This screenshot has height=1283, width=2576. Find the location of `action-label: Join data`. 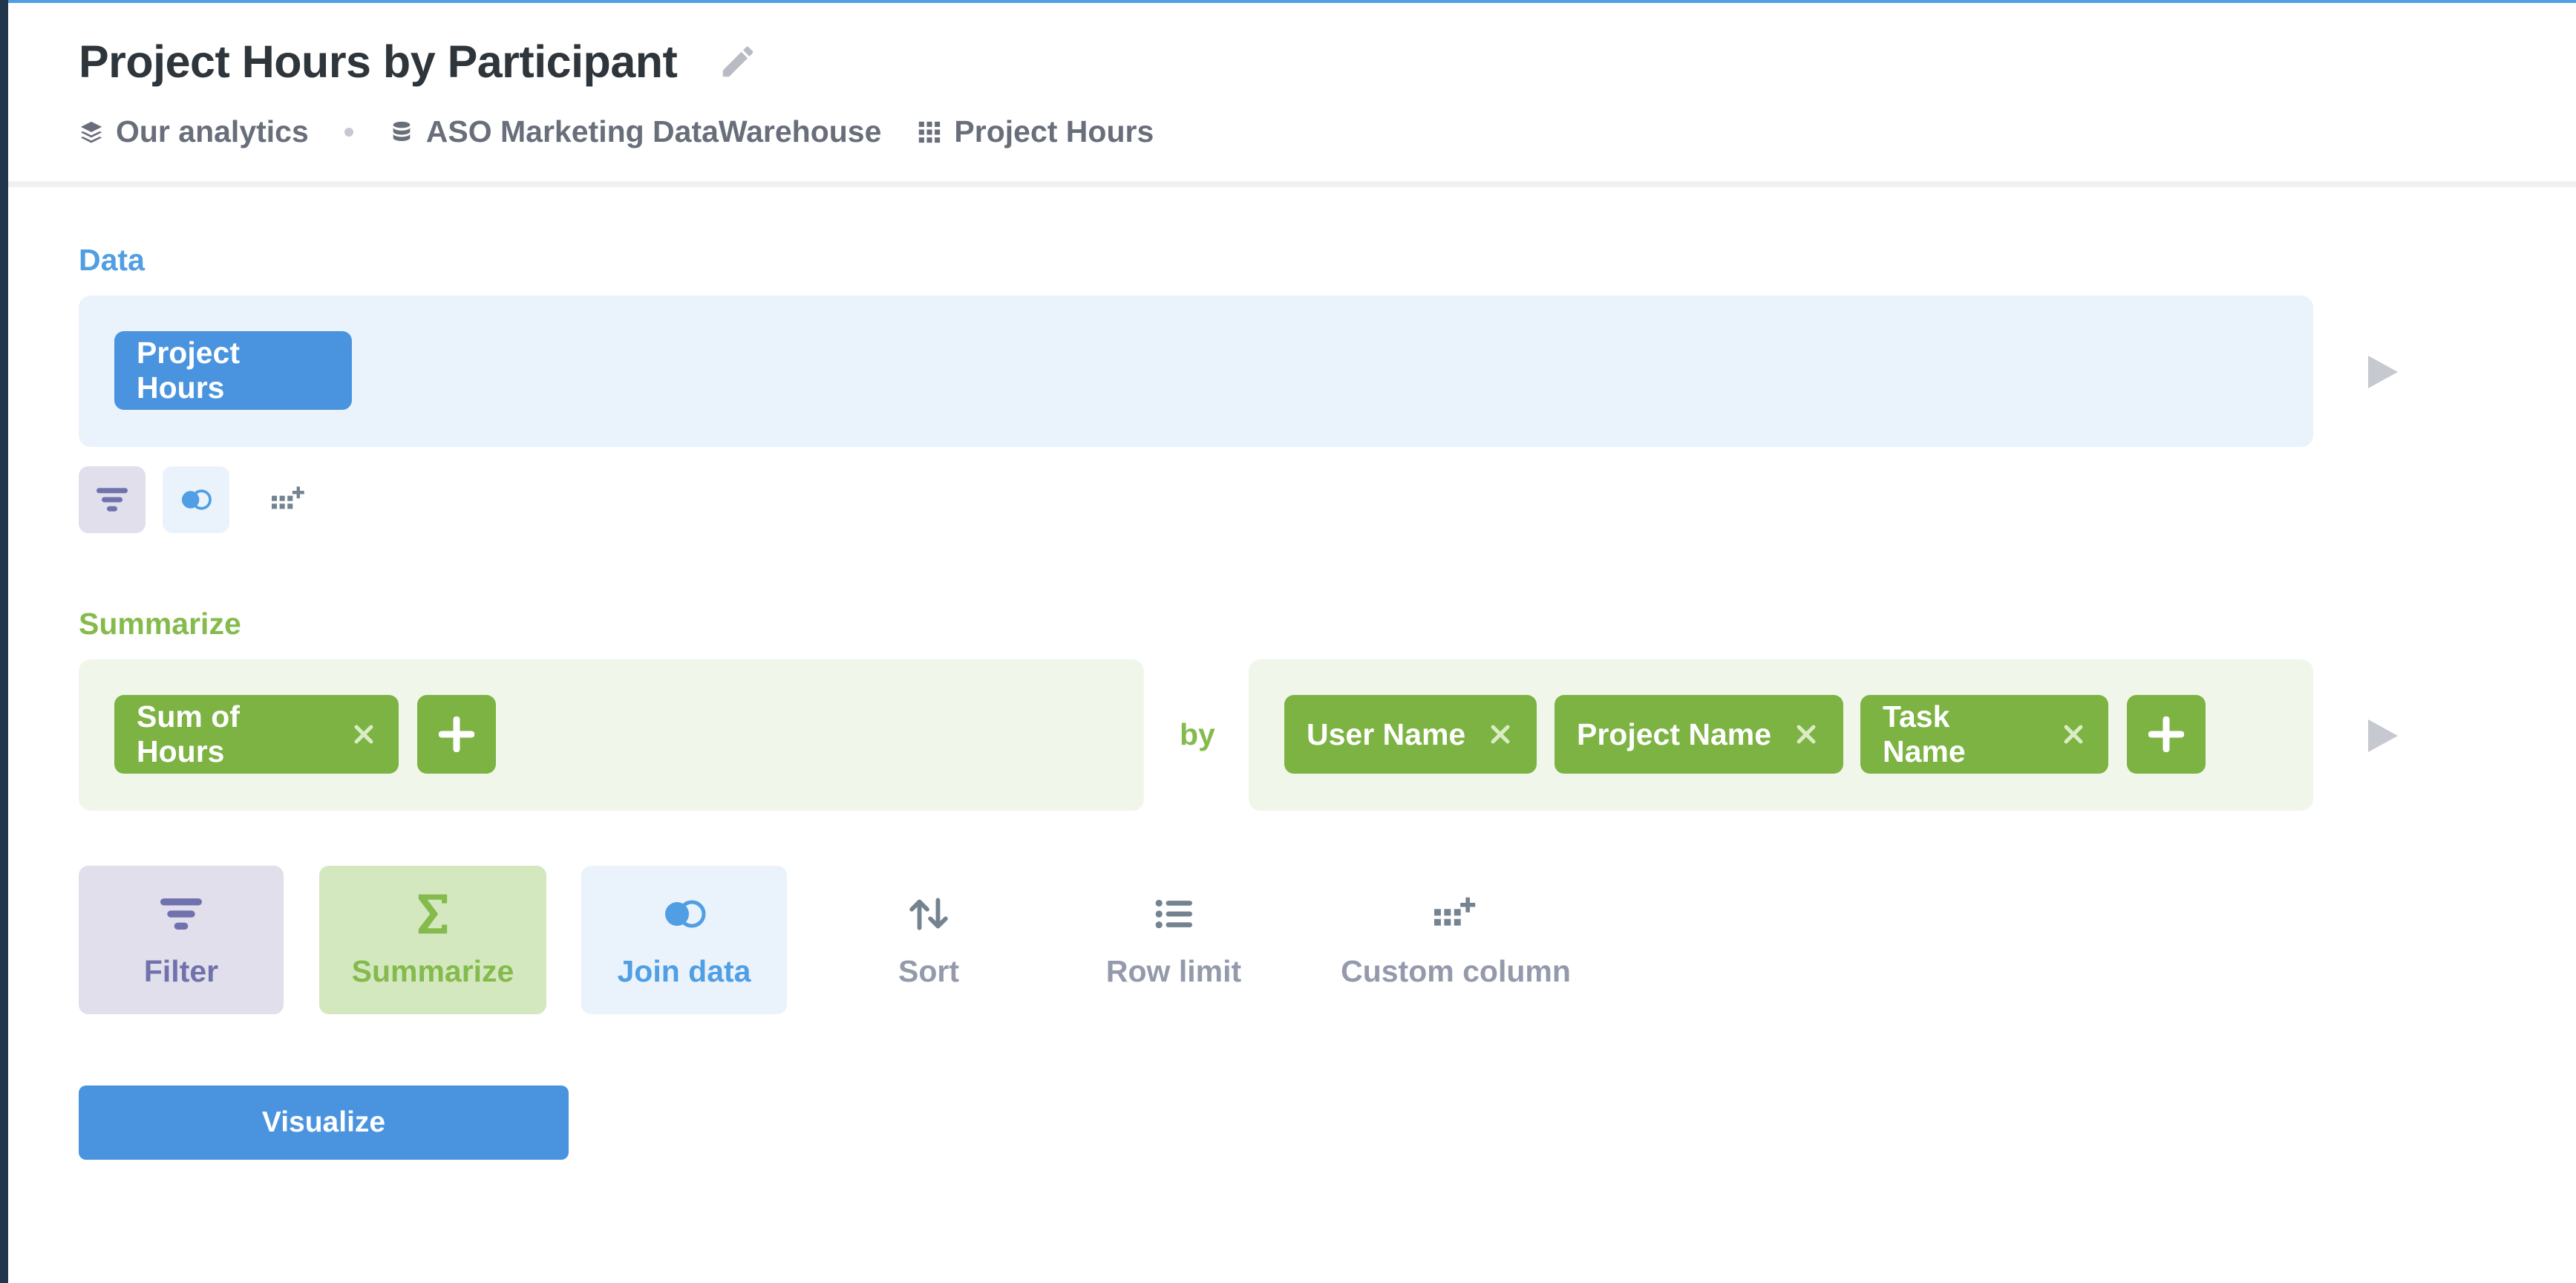

action-label: Join data is located at coordinates (684, 970).